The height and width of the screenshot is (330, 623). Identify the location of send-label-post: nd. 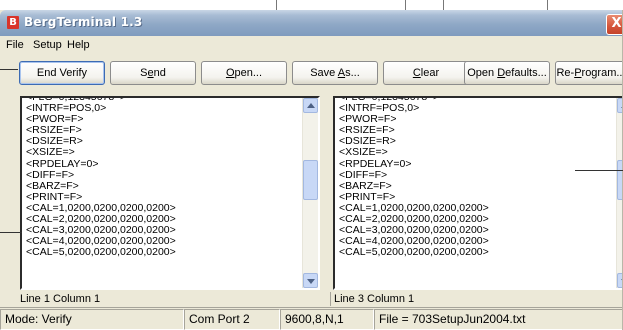
(159, 73).